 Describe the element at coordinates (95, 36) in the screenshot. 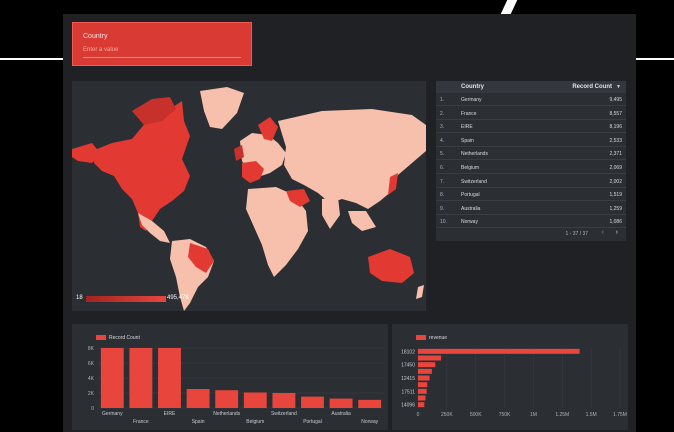

I see `country-filter-label: Country` at that location.